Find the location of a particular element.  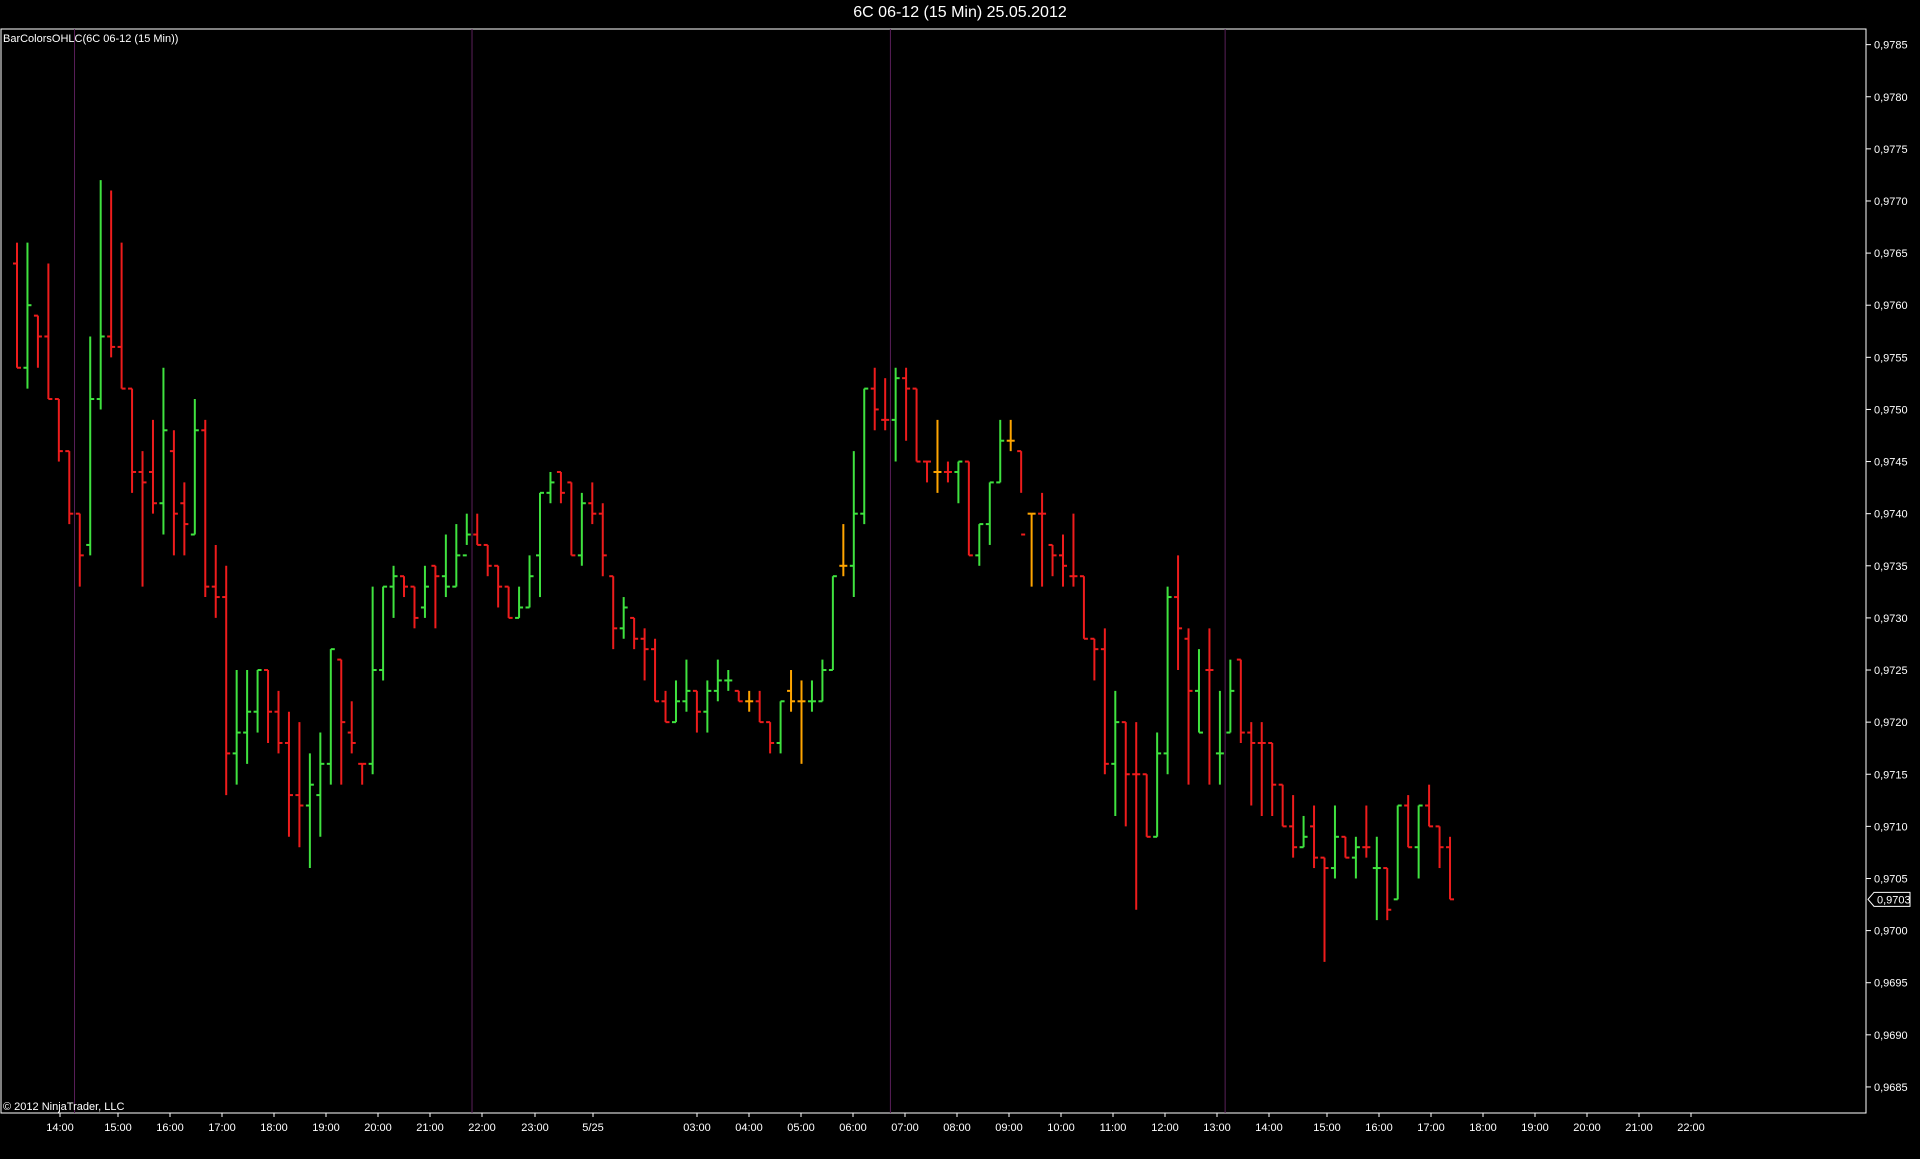

y-tick-label: 0,9705 is located at coordinates (1891, 879).